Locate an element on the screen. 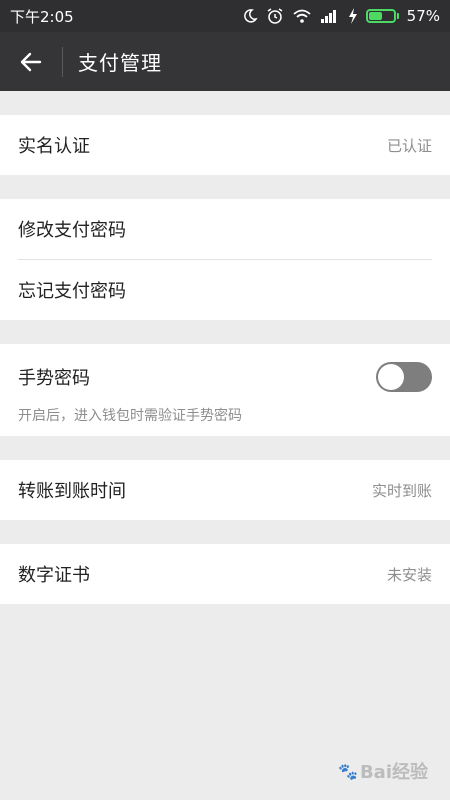 This screenshot has height=800, width=450. app-bar-divider is located at coordinates (62, 61).